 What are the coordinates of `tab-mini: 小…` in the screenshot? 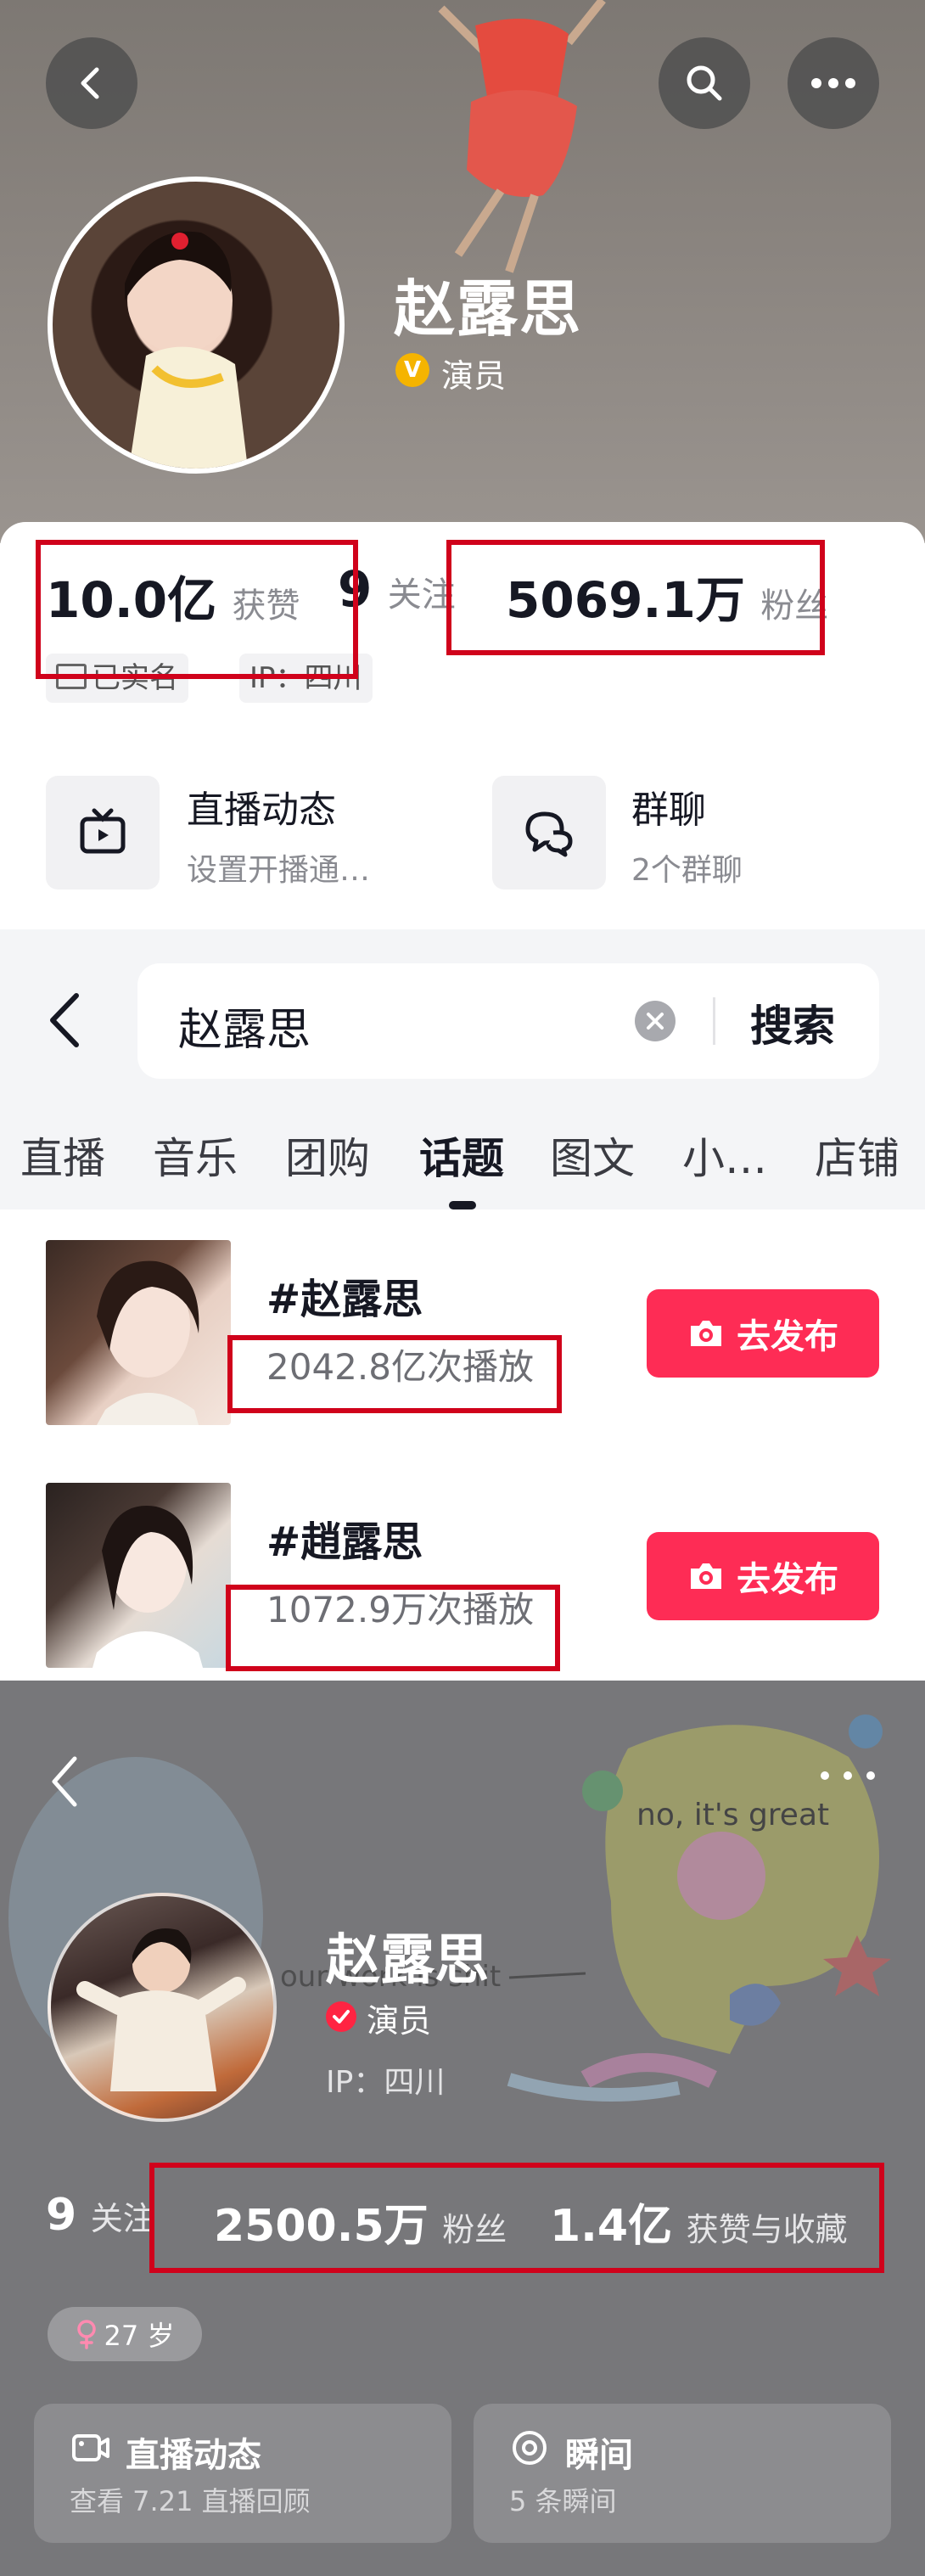 It's located at (724, 1155).